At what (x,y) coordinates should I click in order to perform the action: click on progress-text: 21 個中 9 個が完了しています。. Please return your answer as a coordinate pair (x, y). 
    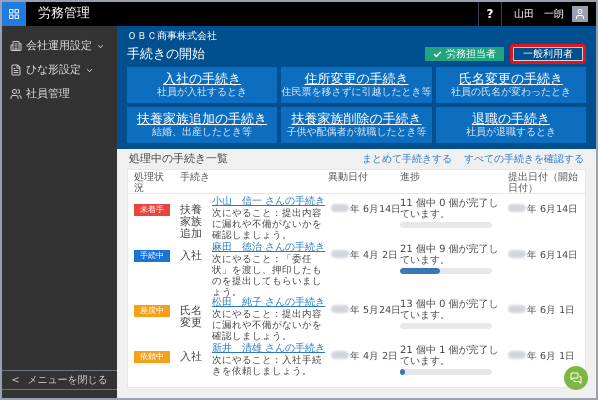
    Looking at the image, I should click on (450, 255).